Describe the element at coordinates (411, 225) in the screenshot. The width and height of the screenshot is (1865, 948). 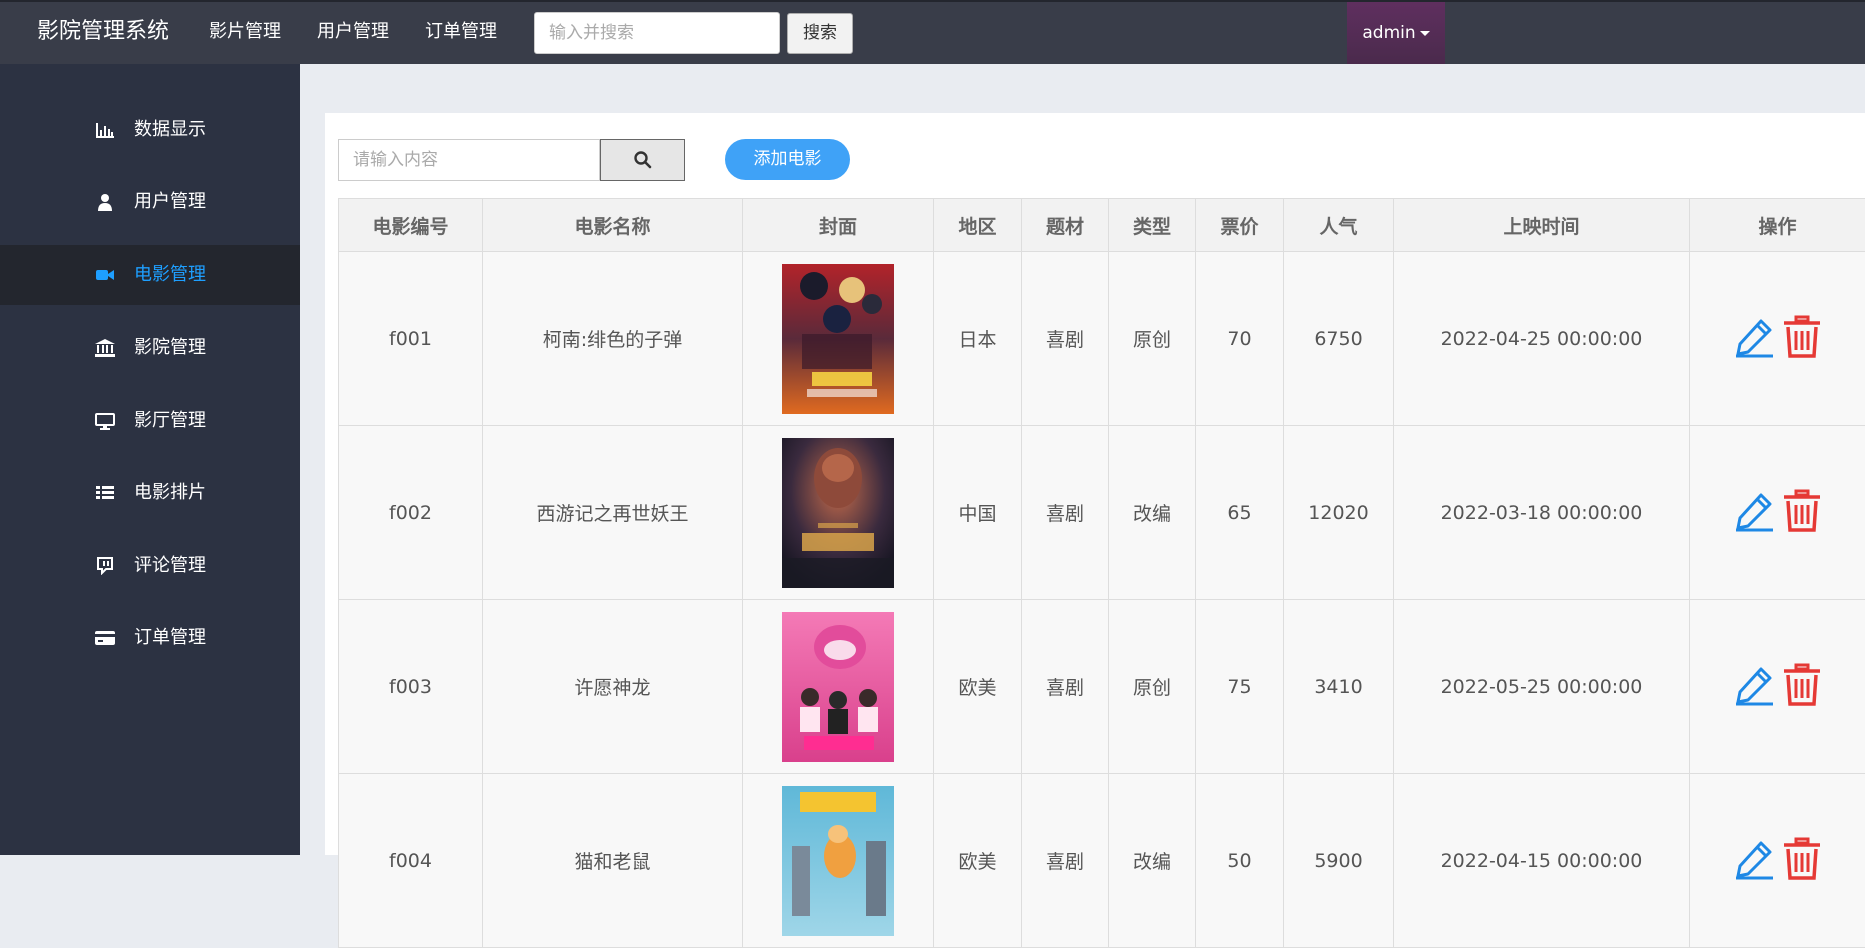
I see `header-movie-id: 电影编号` at that location.